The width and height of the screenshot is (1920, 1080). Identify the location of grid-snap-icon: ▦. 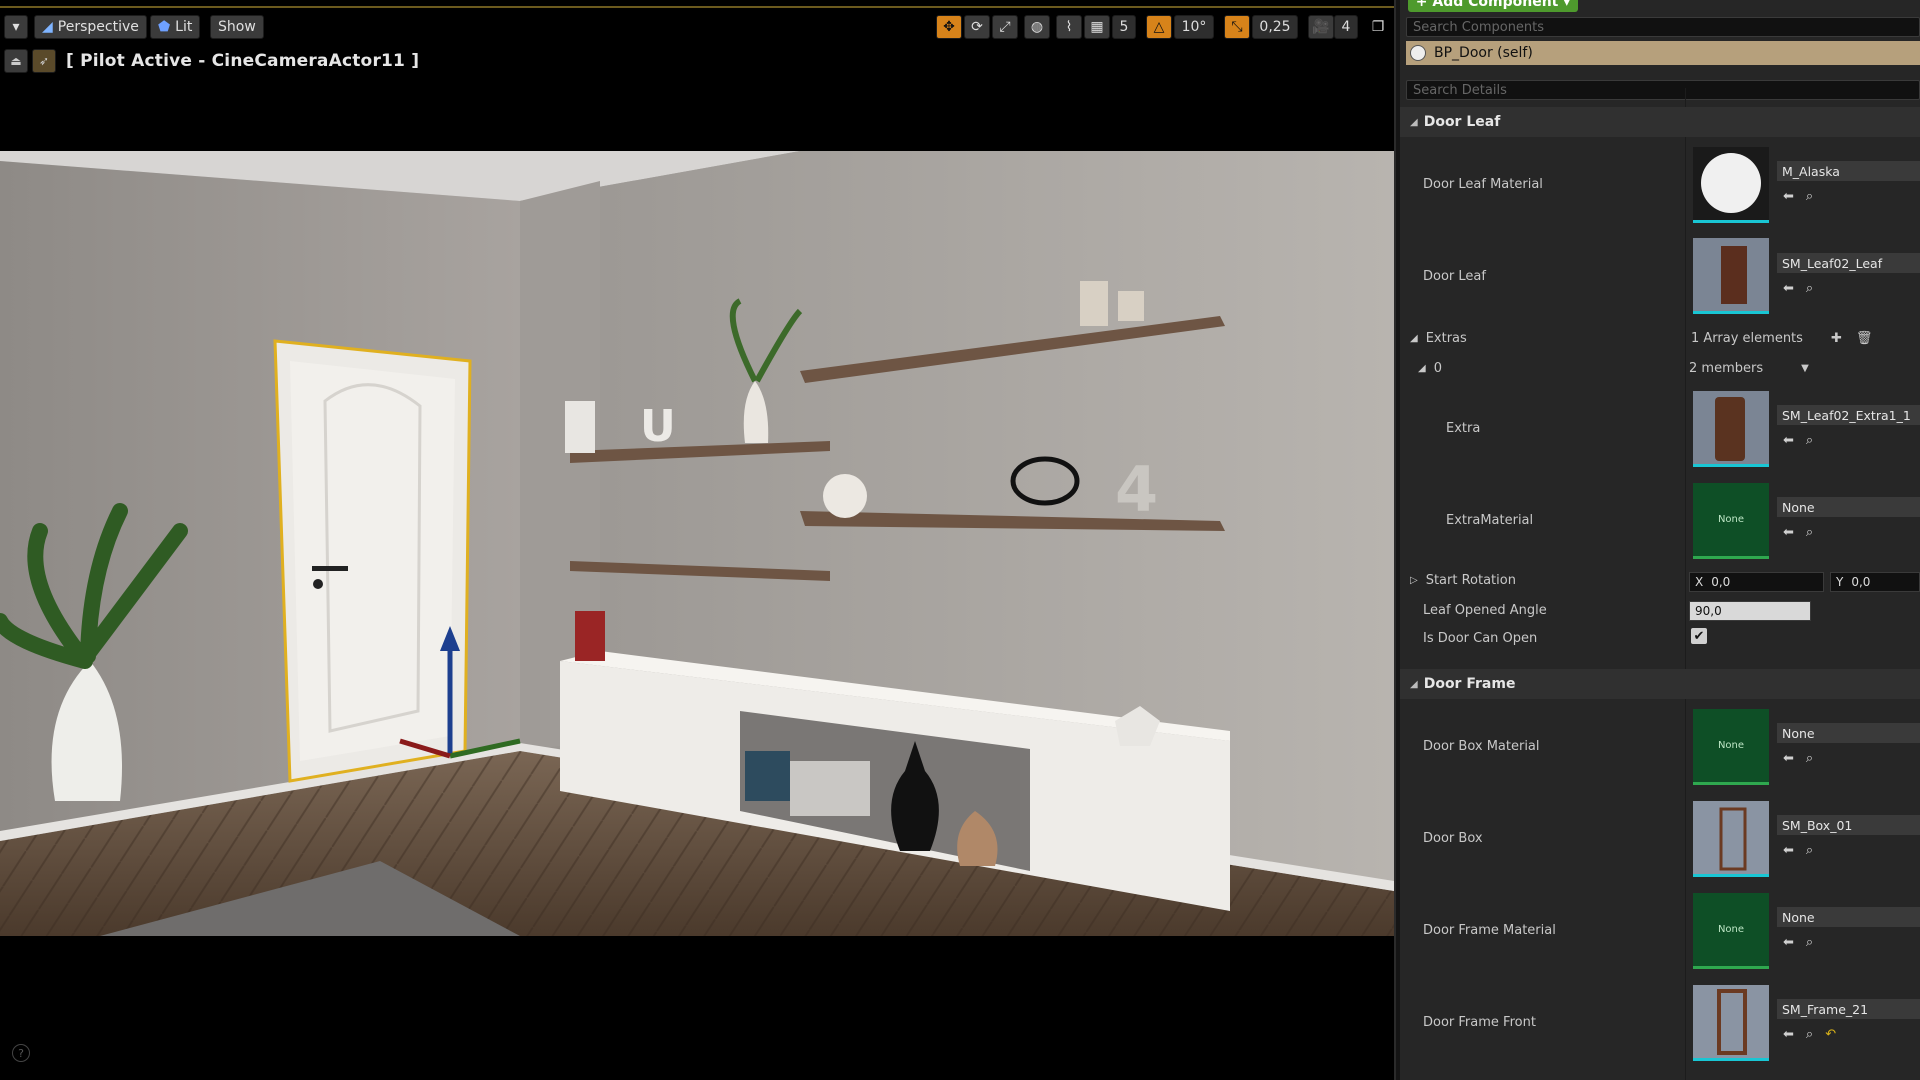
(1097, 27).